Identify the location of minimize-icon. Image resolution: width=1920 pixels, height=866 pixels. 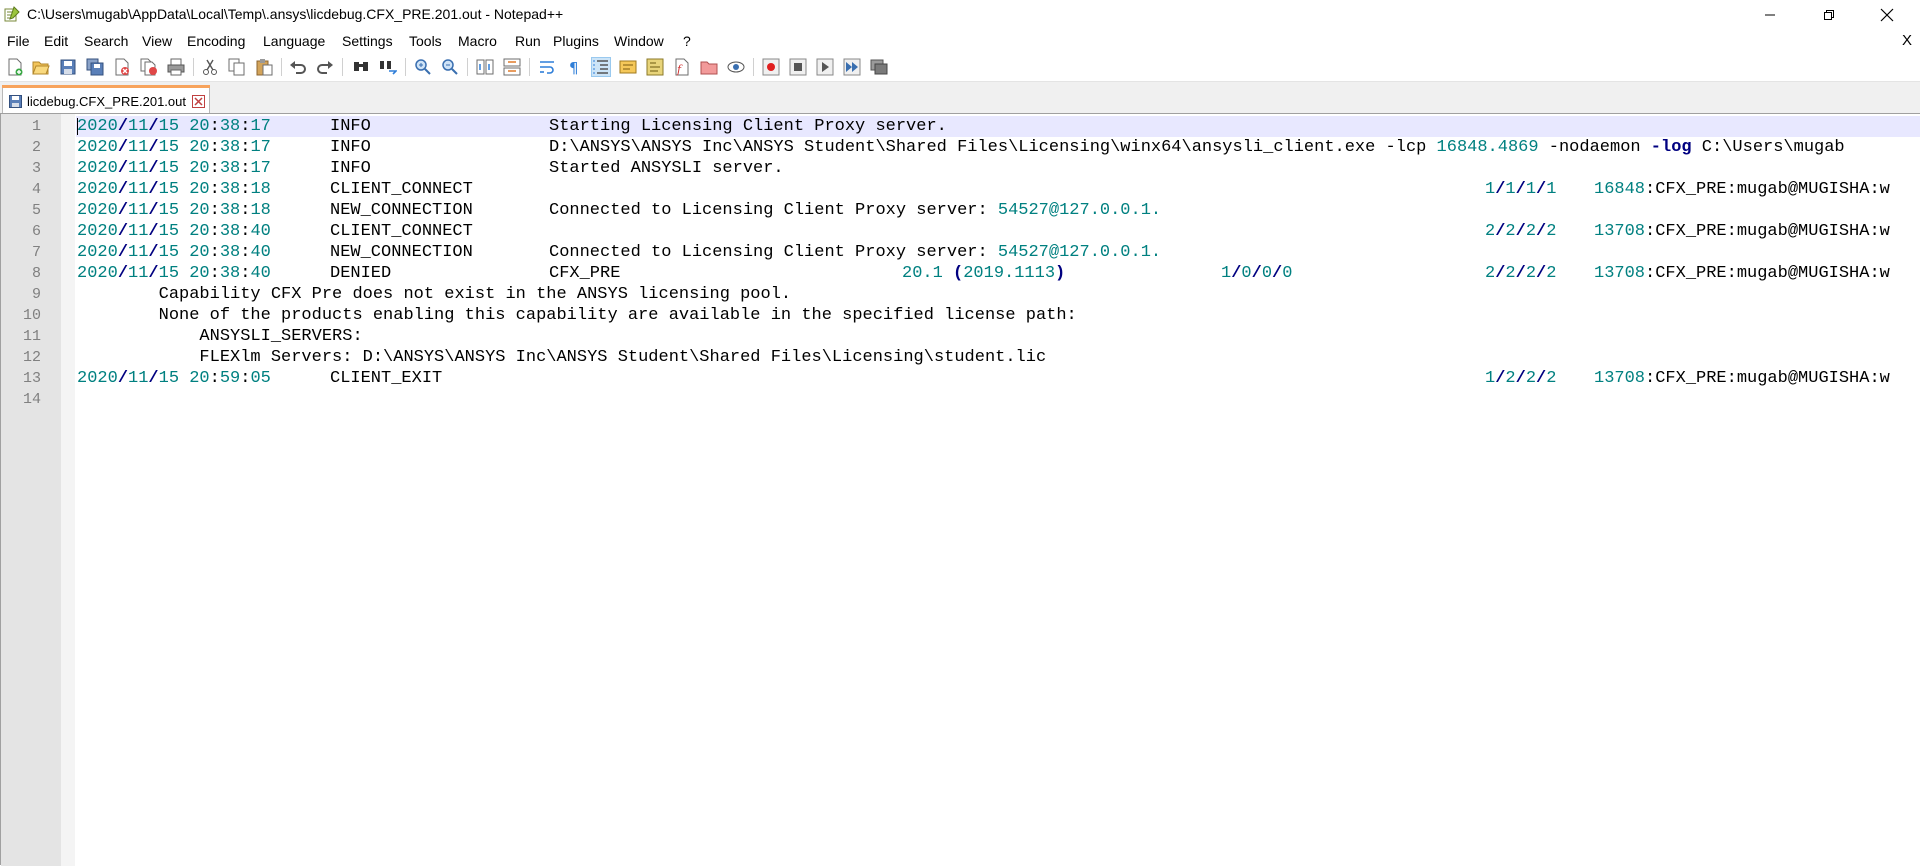
(1770, 15).